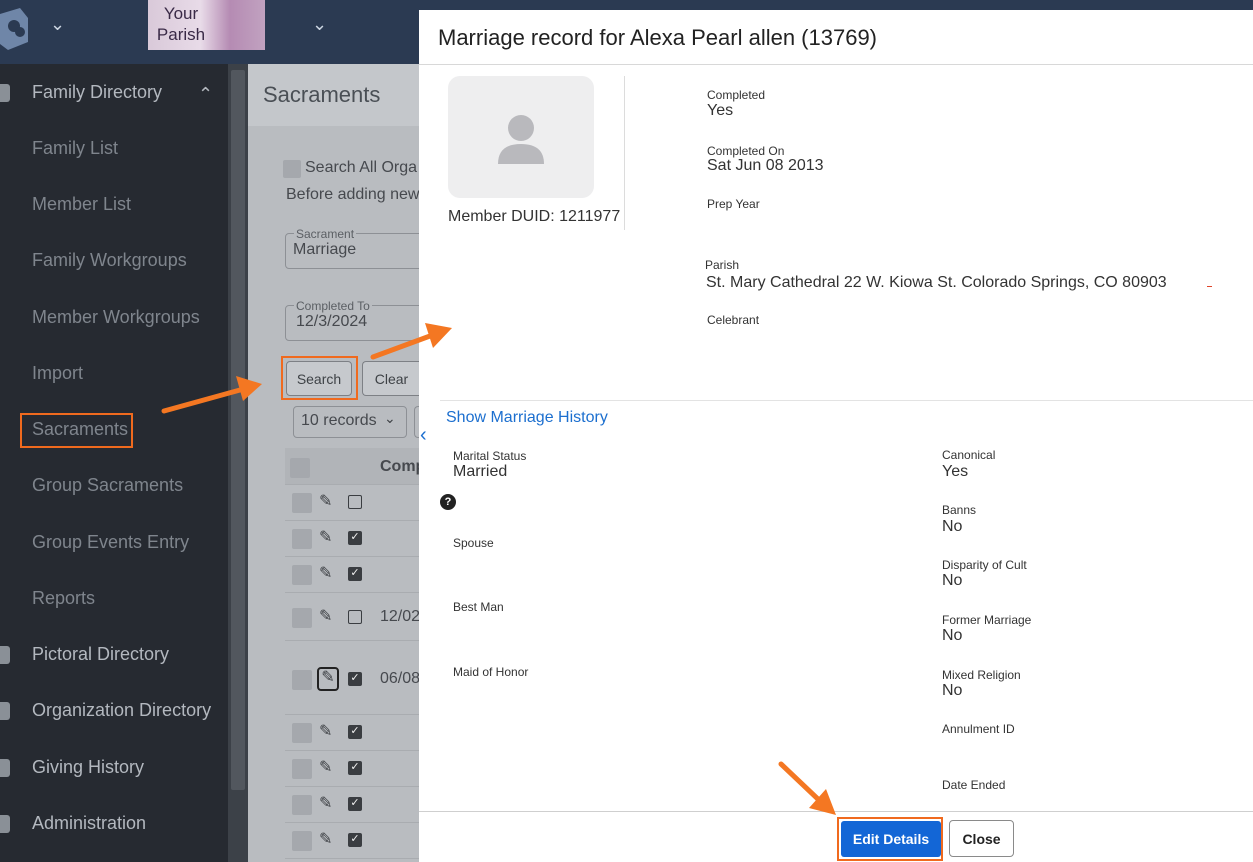 This screenshot has height=862, width=1253. I want to click on disparity-of-cult-label: Disparity of Cult, so click(984, 565).